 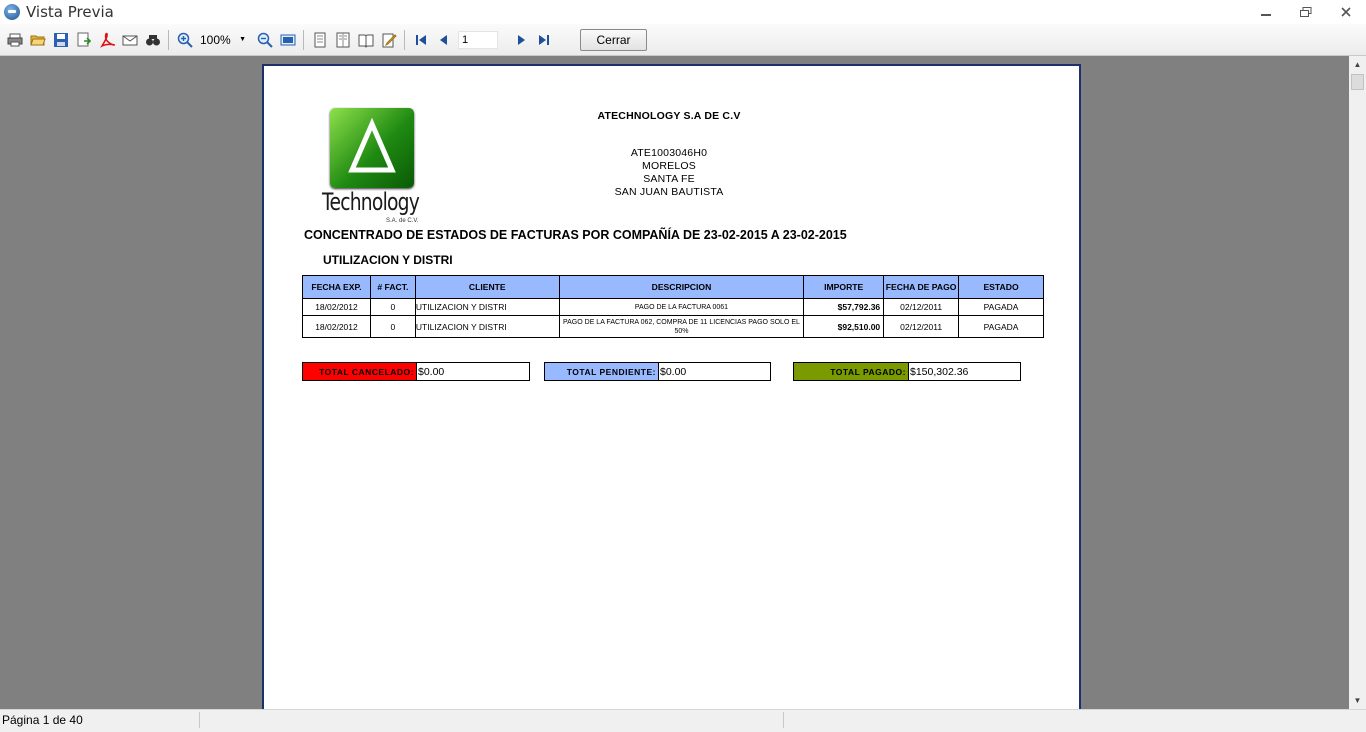 What do you see at coordinates (84, 40) in the screenshot?
I see `export-icon` at bounding box center [84, 40].